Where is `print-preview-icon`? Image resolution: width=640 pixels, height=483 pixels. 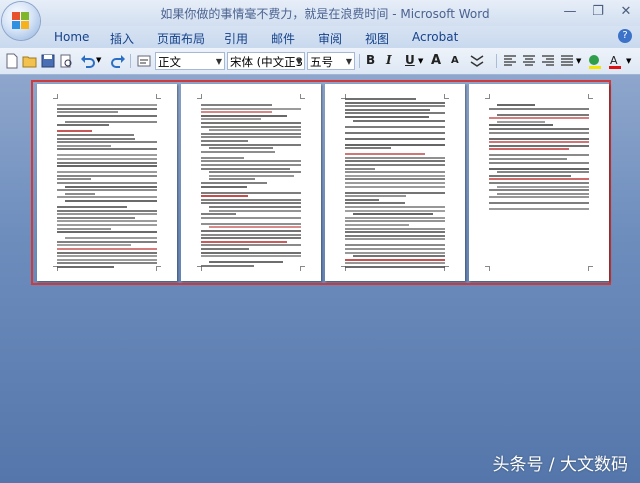
print-preview-icon is located at coordinates (66, 61).